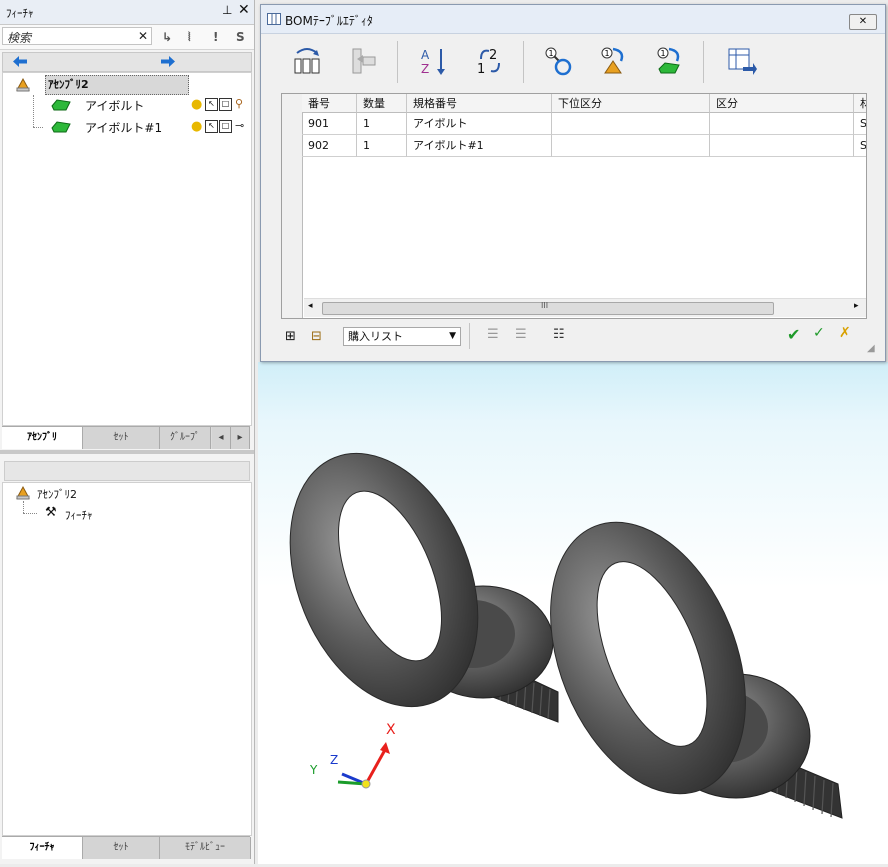  What do you see at coordinates (127, 659) in the screenshot?
I see `model-view-tree: ｱｾﾝﾌﾞﾘ2 ⚒ ﾌｨｰﾁｬ` at bounding box center [127, 659].